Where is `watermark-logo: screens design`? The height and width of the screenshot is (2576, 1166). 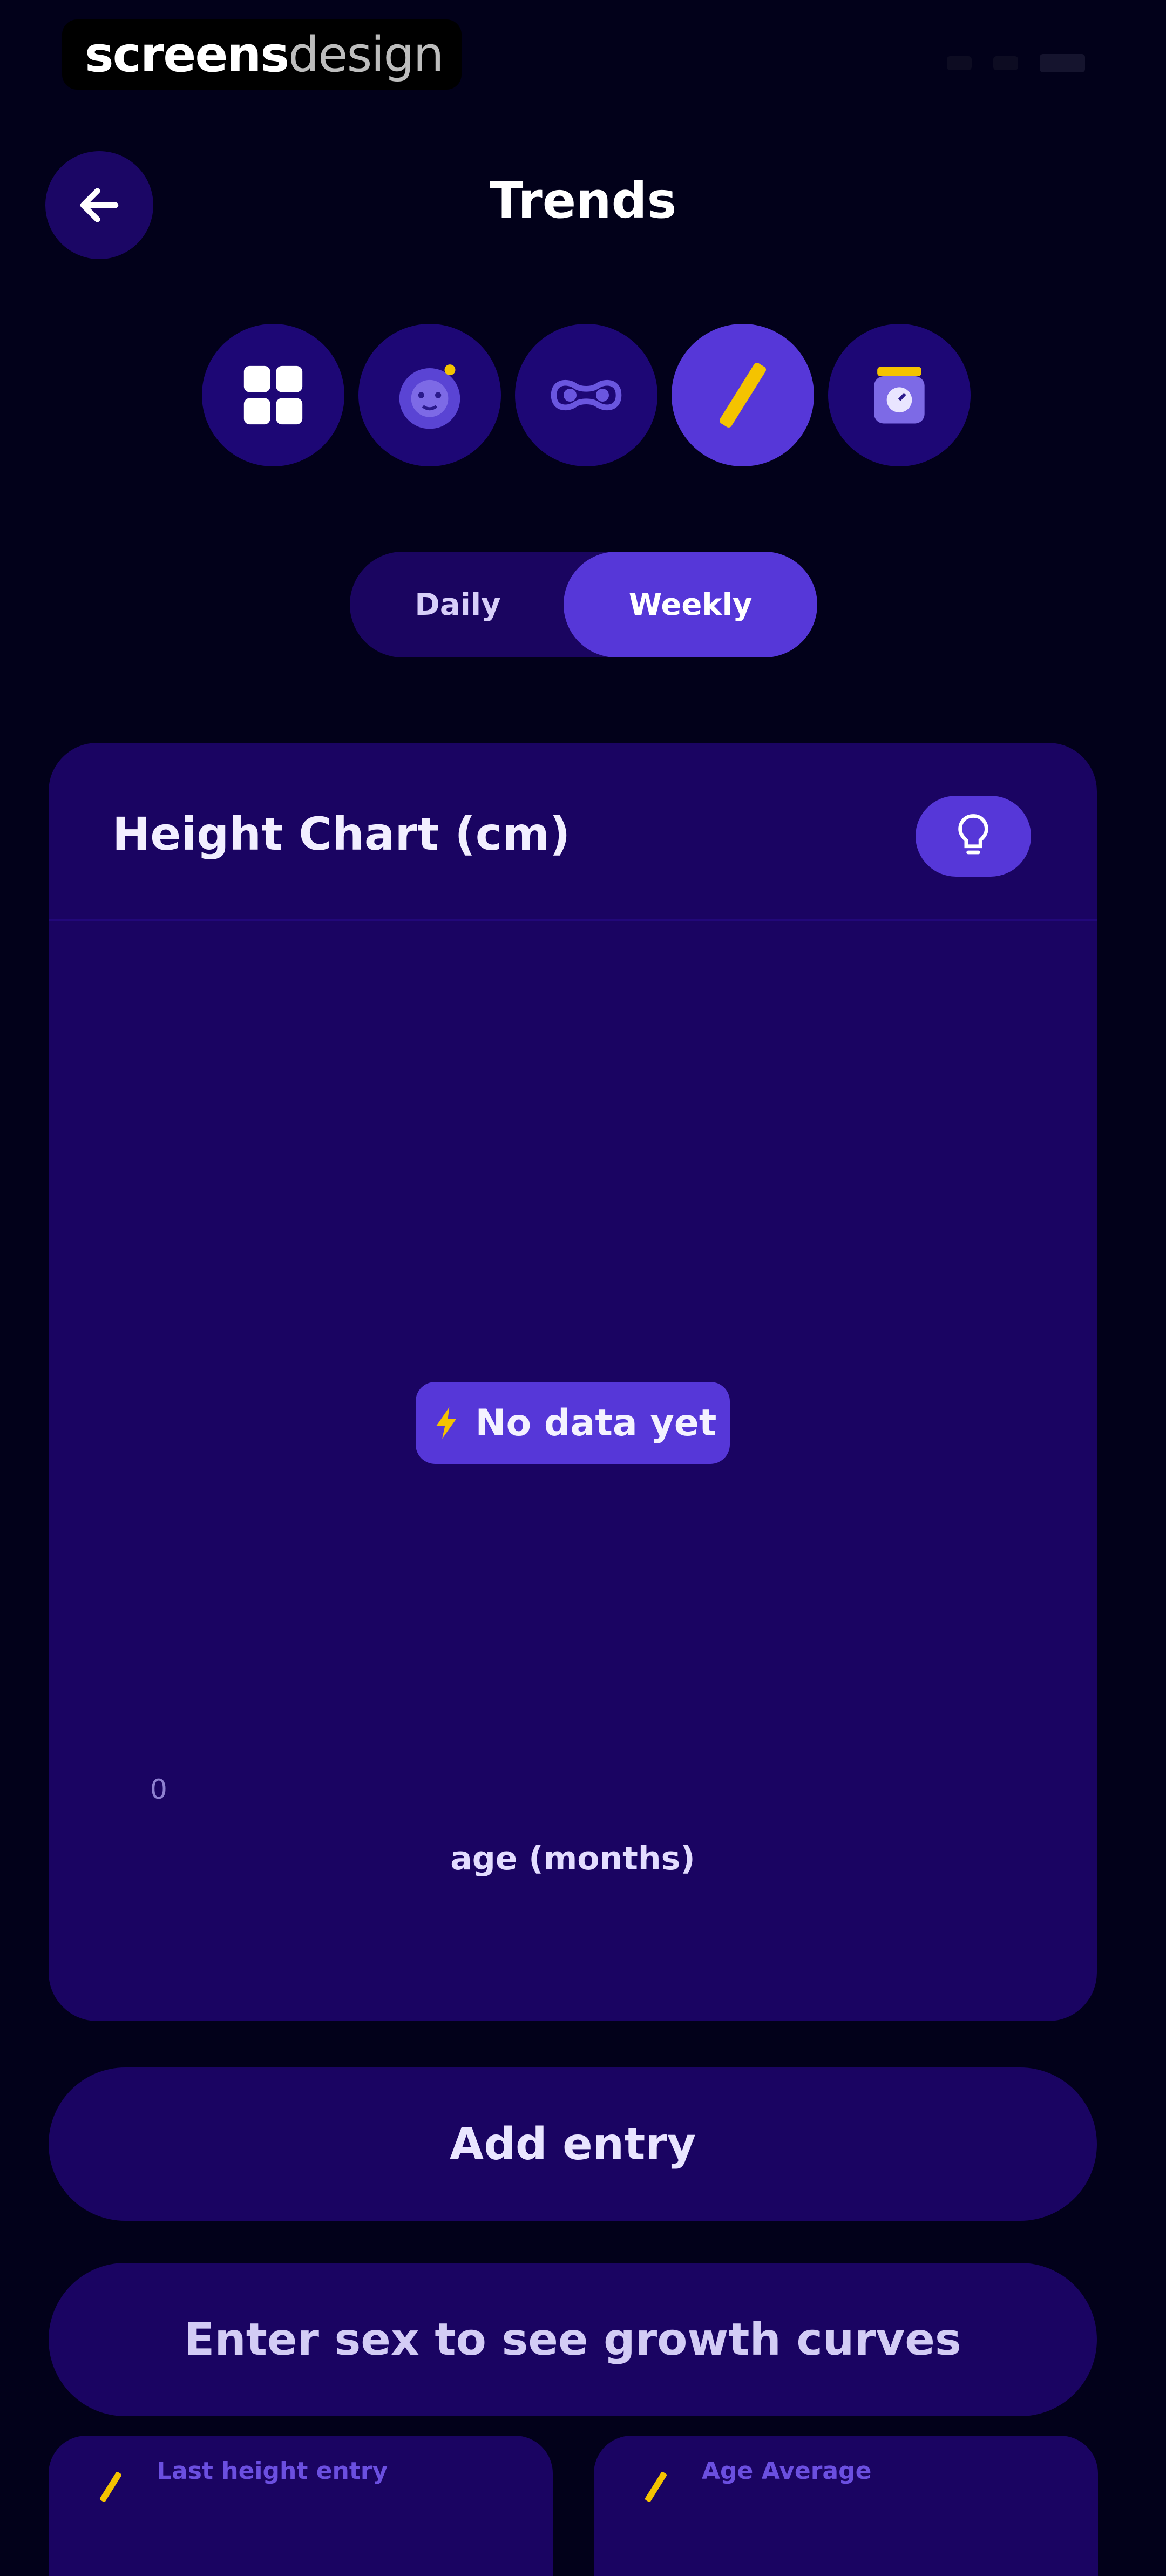
watermark-logo: screens design is located at coordinates (262, 54).